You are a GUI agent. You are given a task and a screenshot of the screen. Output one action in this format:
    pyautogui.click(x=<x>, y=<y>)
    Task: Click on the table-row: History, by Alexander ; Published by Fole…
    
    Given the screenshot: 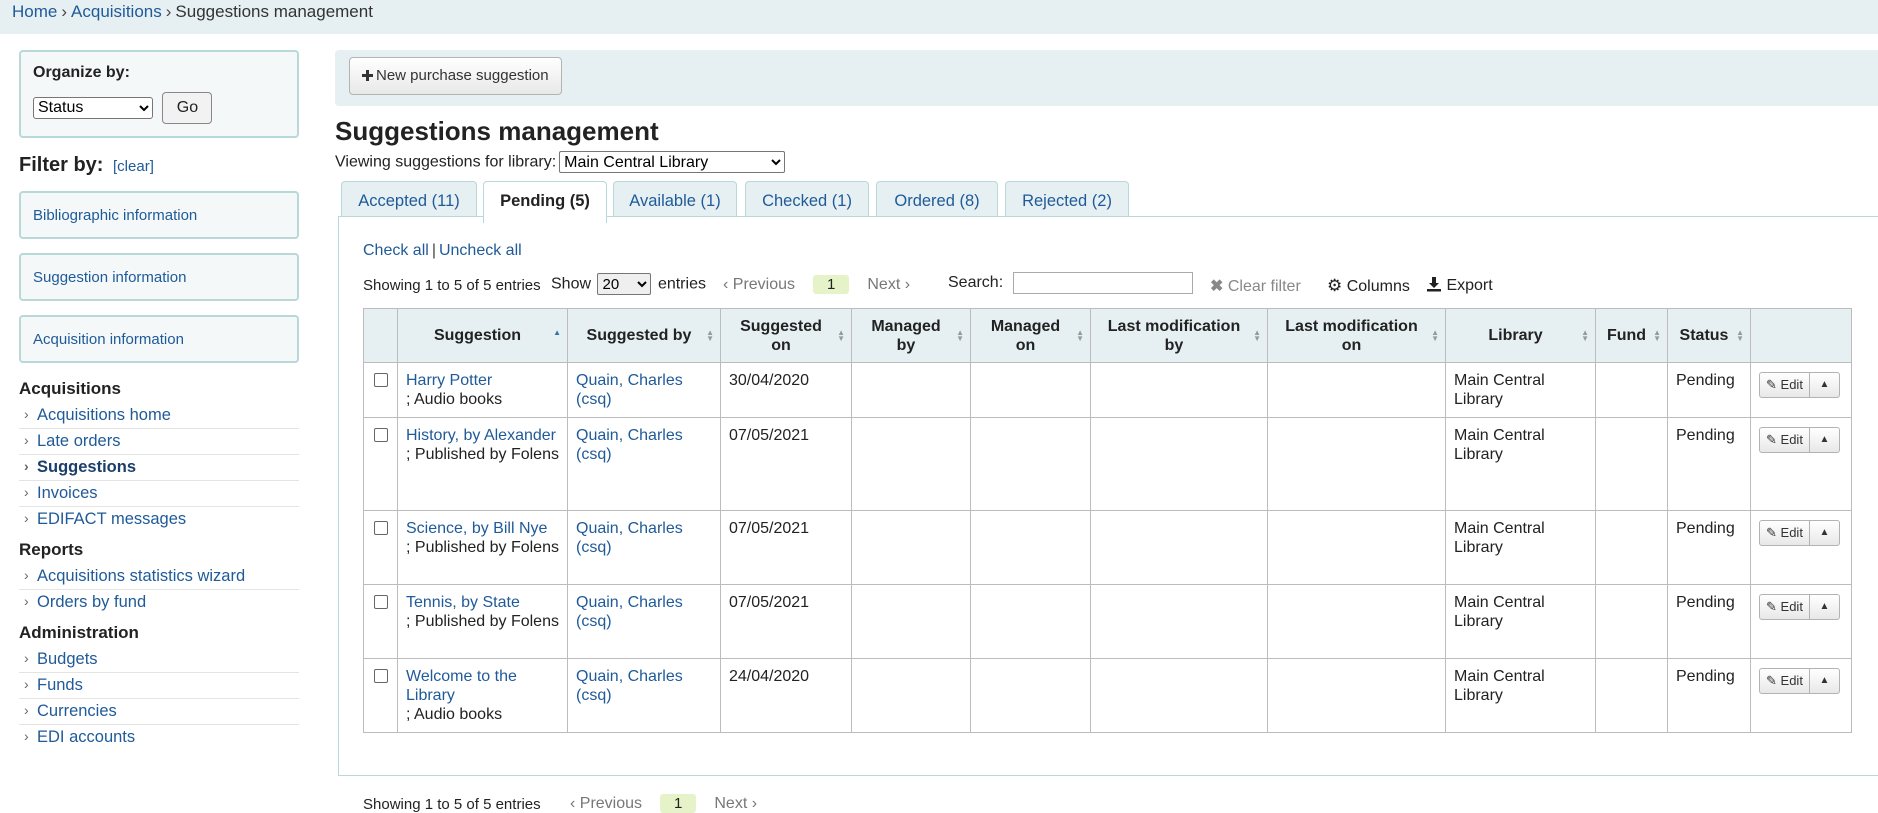 What is the action you would take?
    pyautogui.click(x=1107, y=464)
    